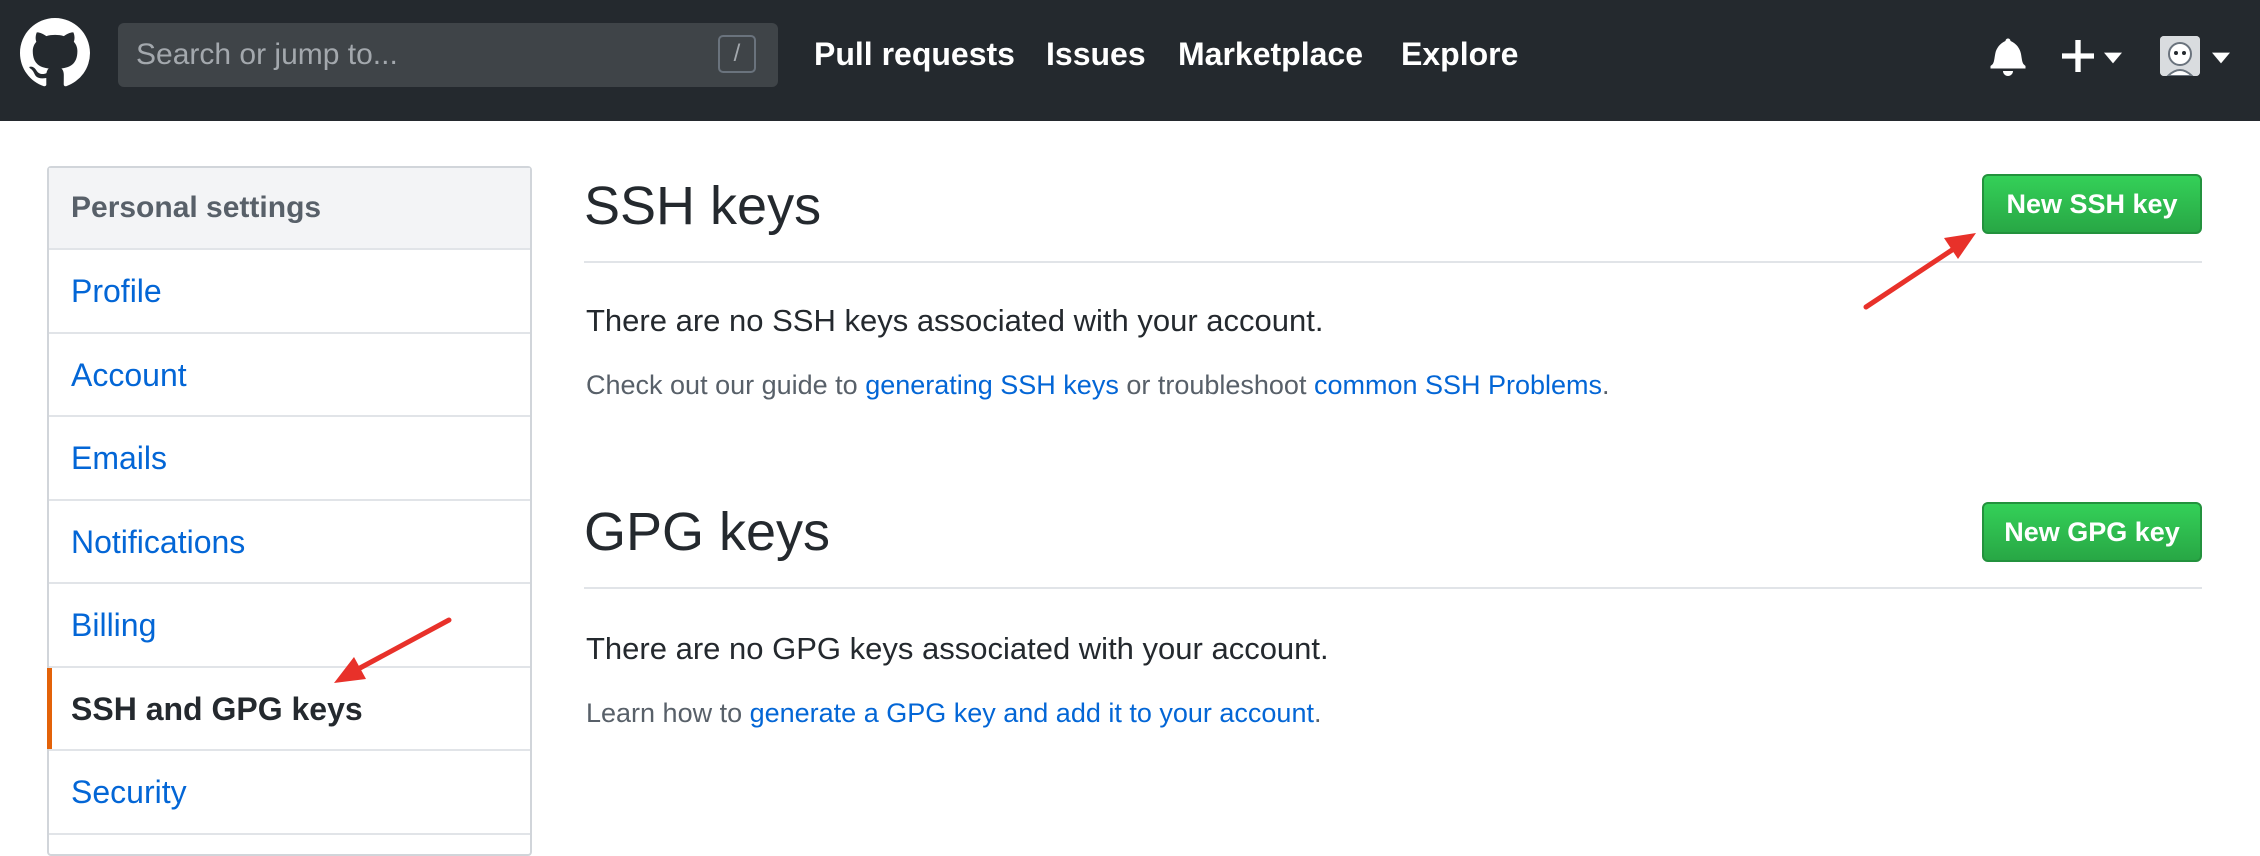  I want to click on avatar, so click(2180, 56).